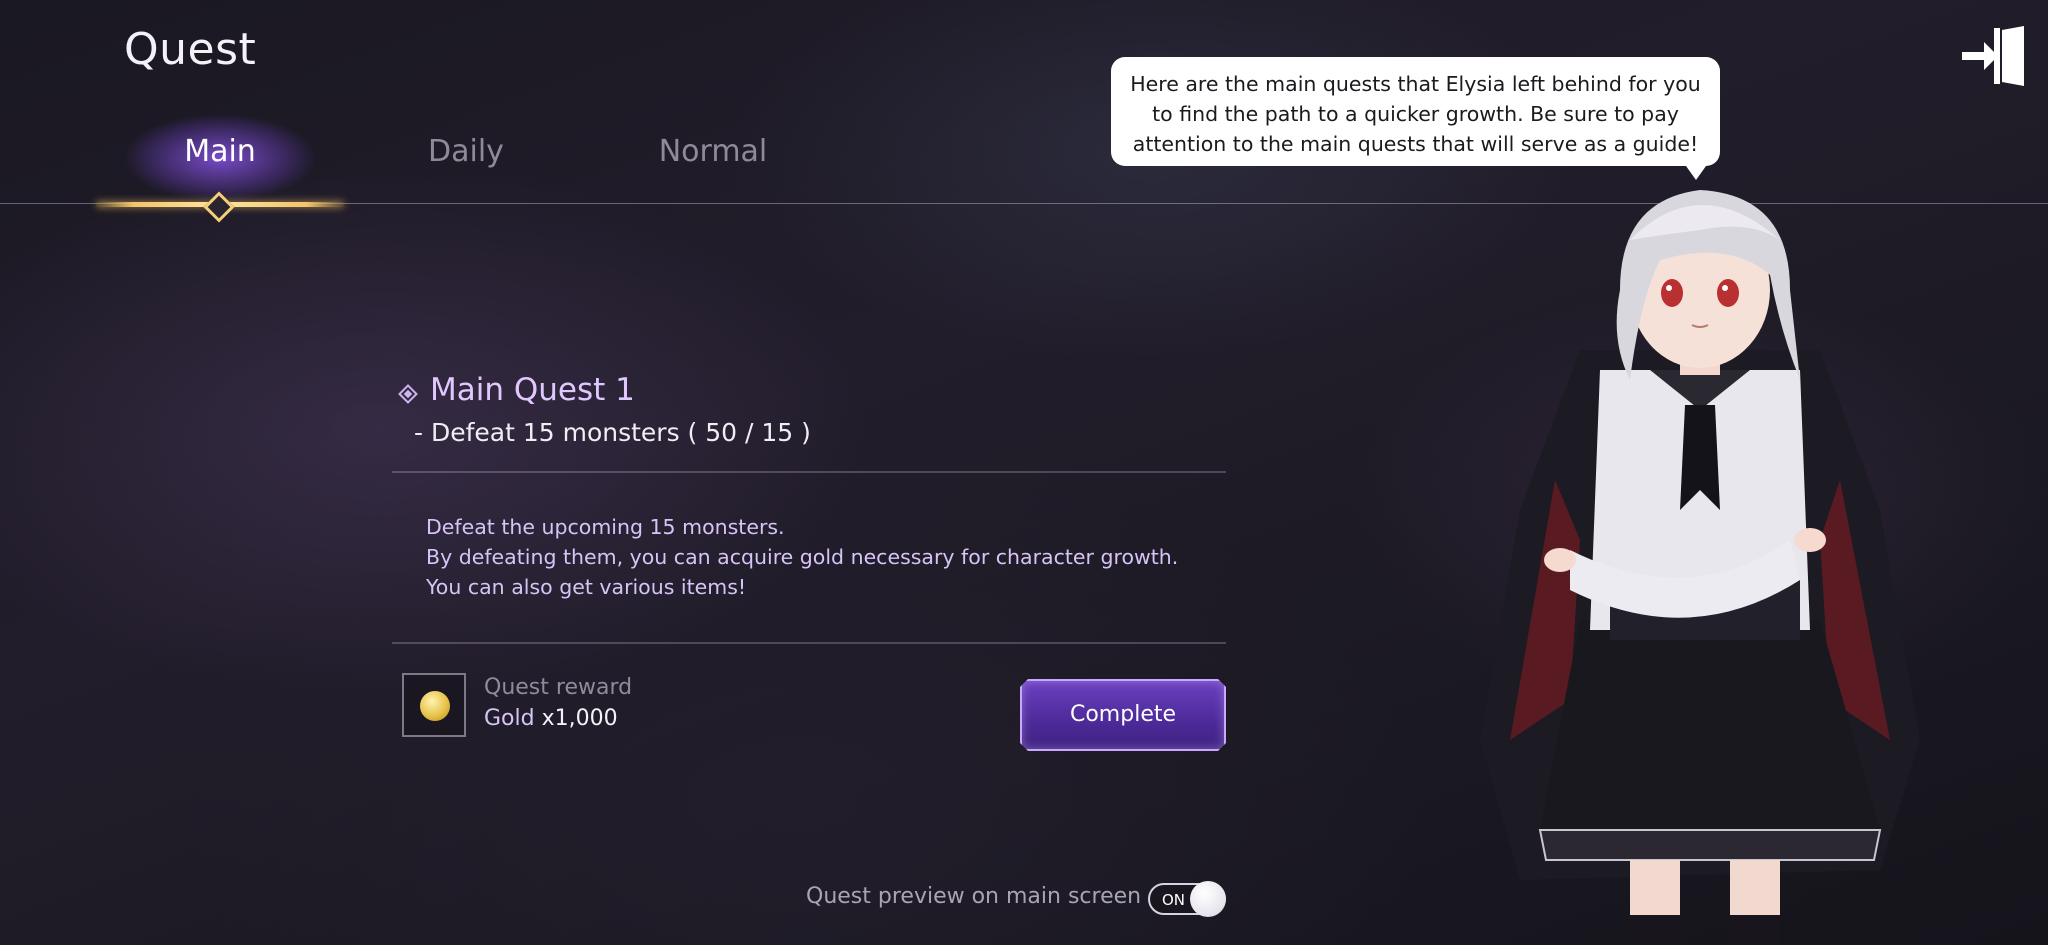  Describe the element at coordinates (509, 718) in the screenshot. I see `reward-item-name: Gold` at that location.